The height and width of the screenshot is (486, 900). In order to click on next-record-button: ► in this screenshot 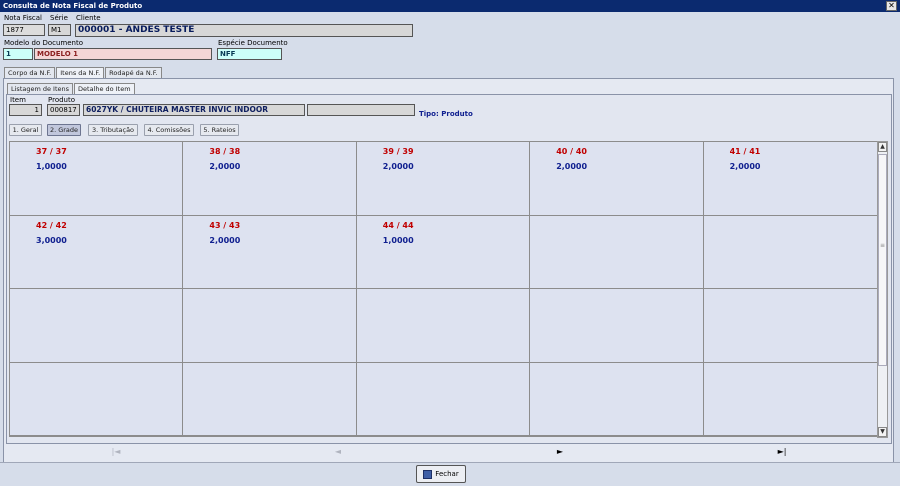, I will do `click(560, 451)`.